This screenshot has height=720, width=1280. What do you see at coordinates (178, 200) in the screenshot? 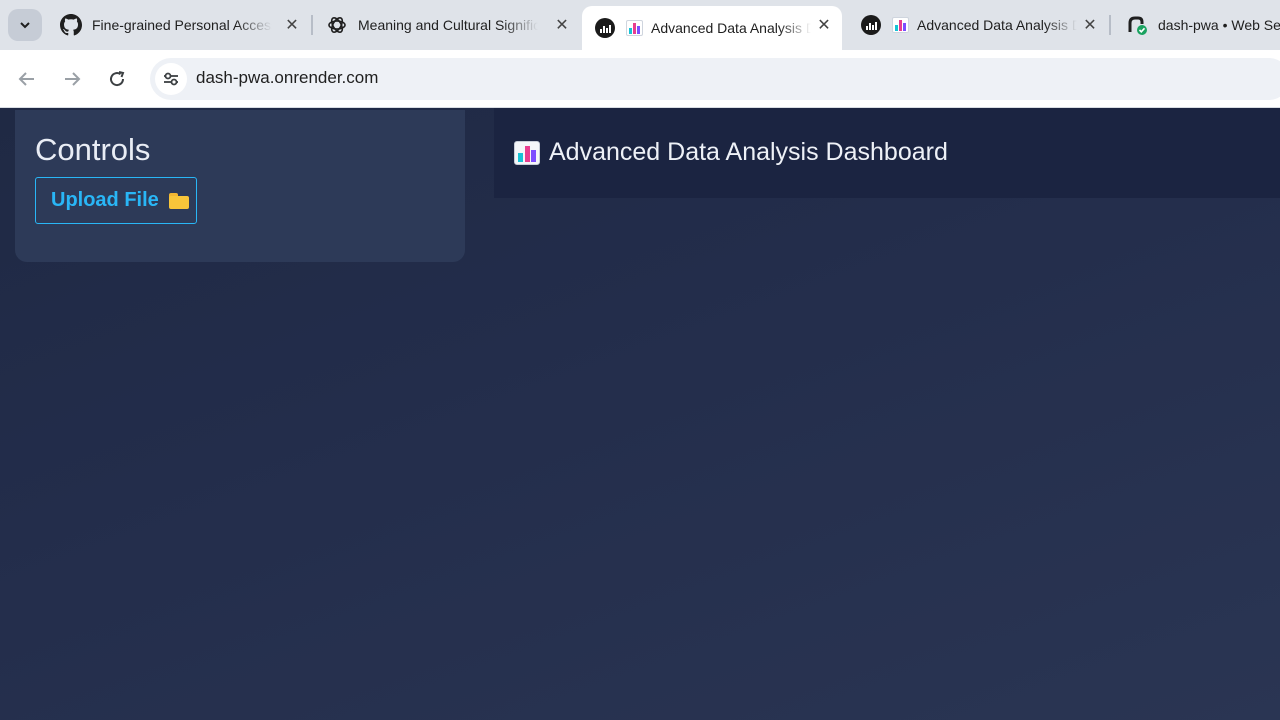
I see `folder-icon` at bounding box center [178, 200].